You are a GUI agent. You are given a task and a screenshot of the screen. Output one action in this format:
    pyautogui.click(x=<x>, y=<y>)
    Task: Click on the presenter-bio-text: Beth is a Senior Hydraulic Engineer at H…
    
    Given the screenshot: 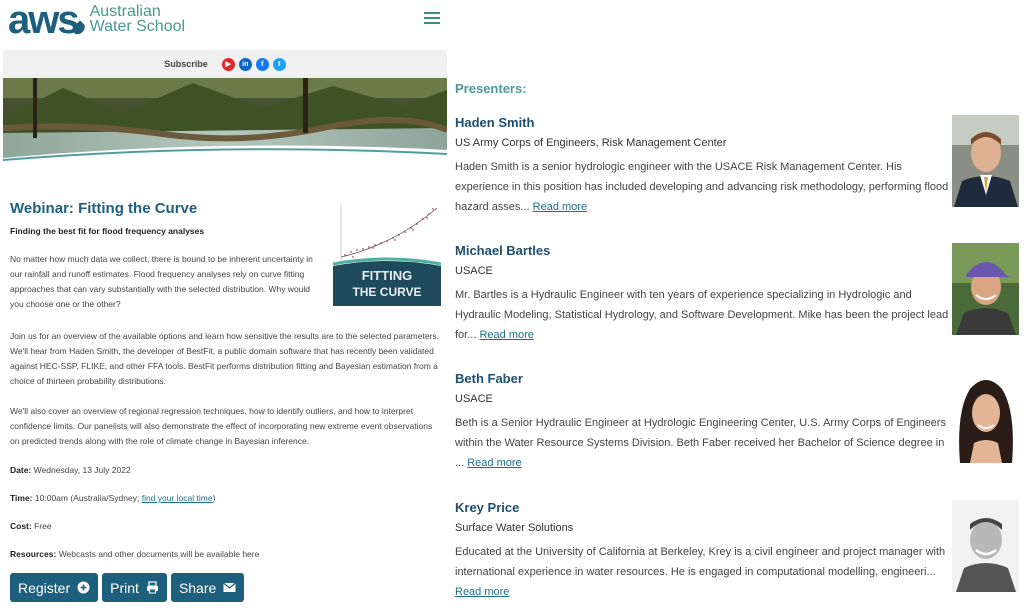 What is the action you would take?
    pyautogui.click(x=700, y=443)
    